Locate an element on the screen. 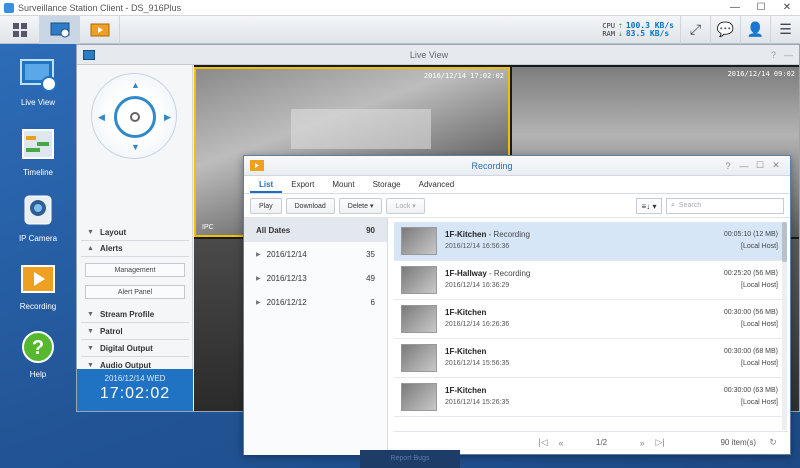  date-row: ▶ 2016/12/14 35 is located at coordinates (315, 254).